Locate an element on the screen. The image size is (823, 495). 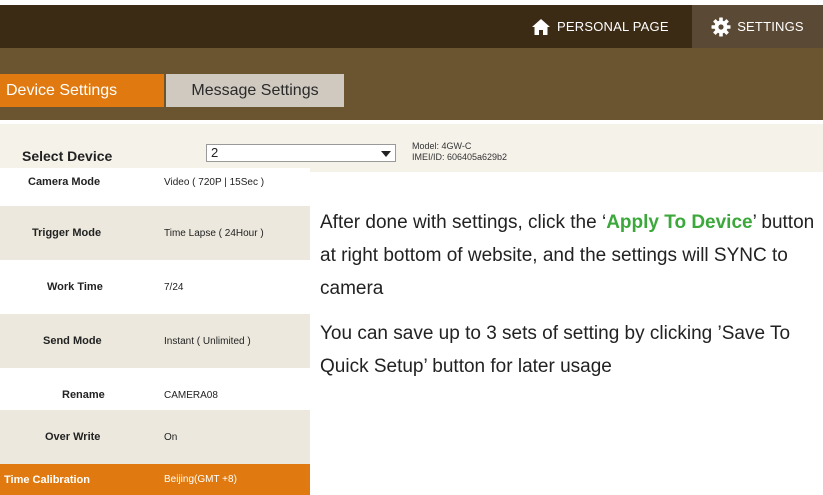
device-model: Model: 4GW-C is located at coordinates (442, 146).